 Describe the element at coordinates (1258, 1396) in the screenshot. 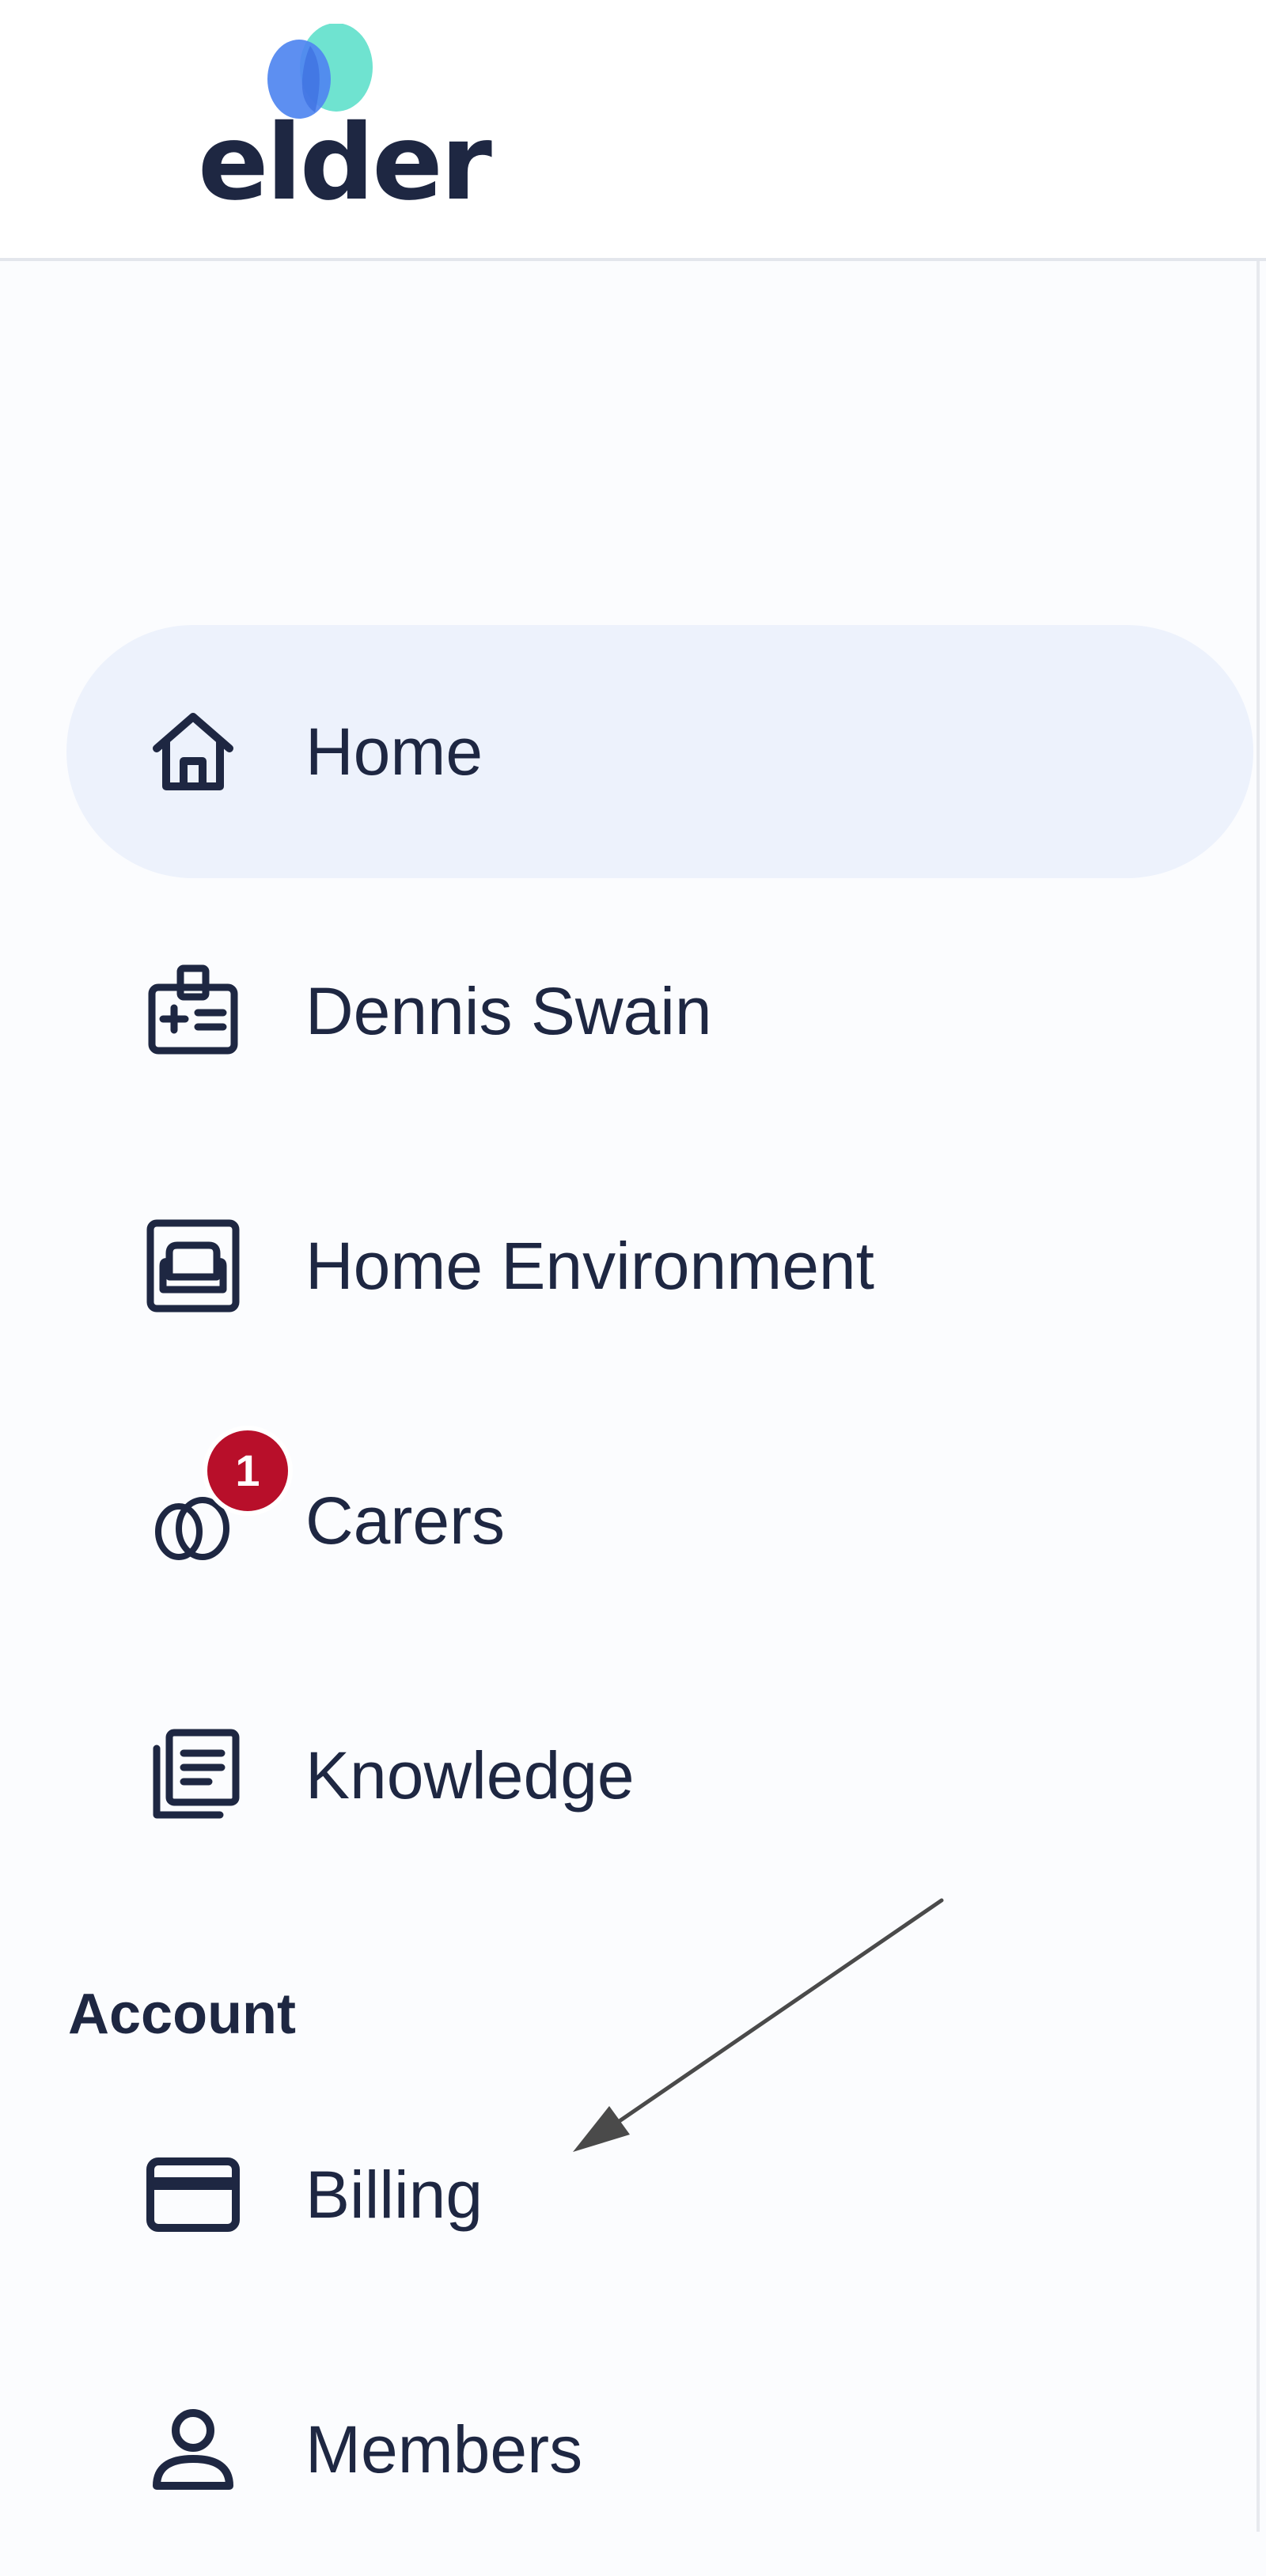

I see `sidebar-right-border` at that location.